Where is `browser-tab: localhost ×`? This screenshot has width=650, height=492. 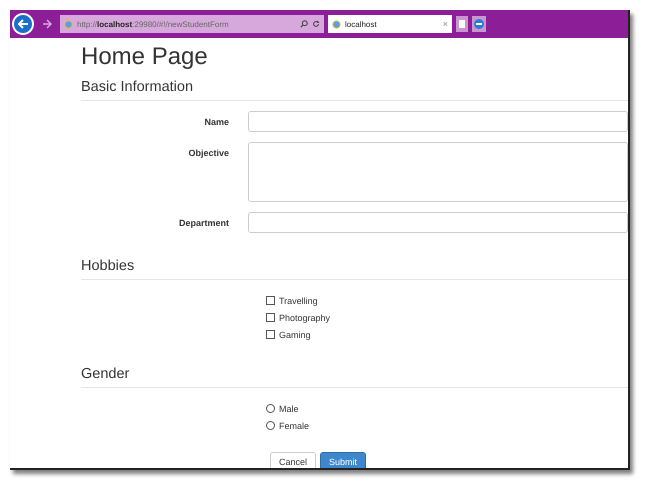
browser-tab: localhost × is located at coordinates (390, 24).